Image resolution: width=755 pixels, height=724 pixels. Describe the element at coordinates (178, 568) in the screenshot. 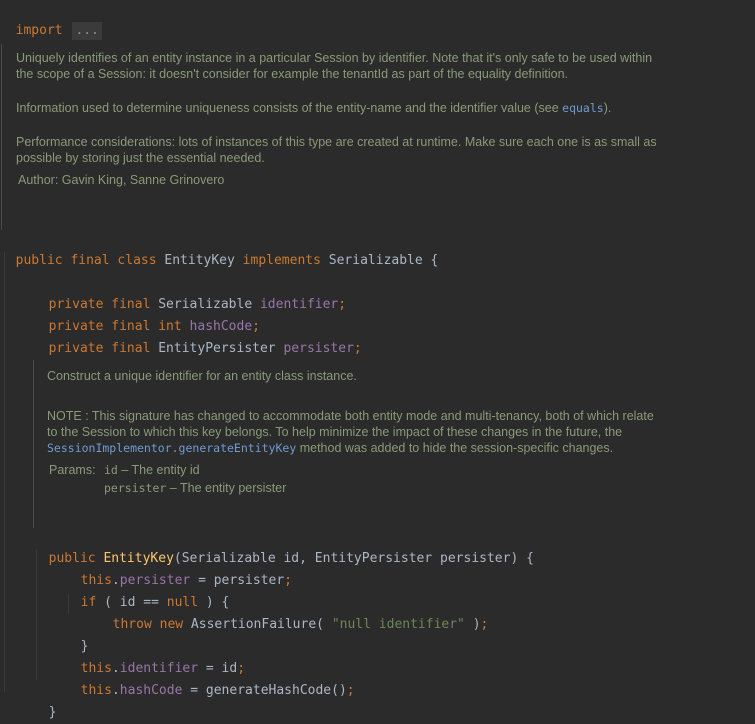

I see `assign-persister-line: this.persister = persister;` at that location.